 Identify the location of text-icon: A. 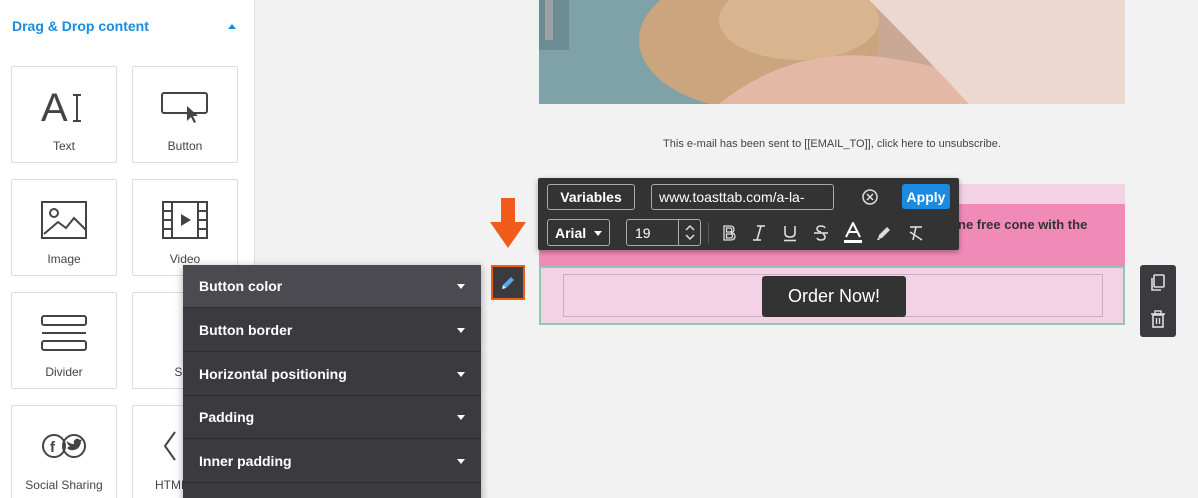
(64, 107).